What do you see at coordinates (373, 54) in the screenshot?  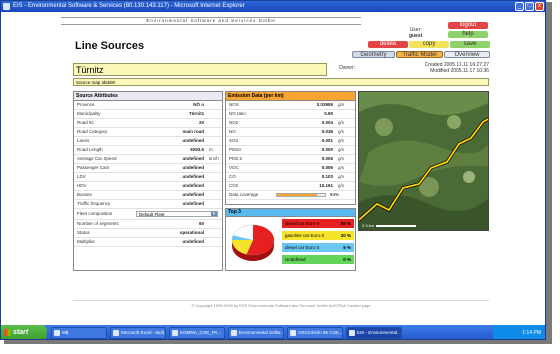 I see `geometry-tab: Geometry` at bounding box center [373, 54].